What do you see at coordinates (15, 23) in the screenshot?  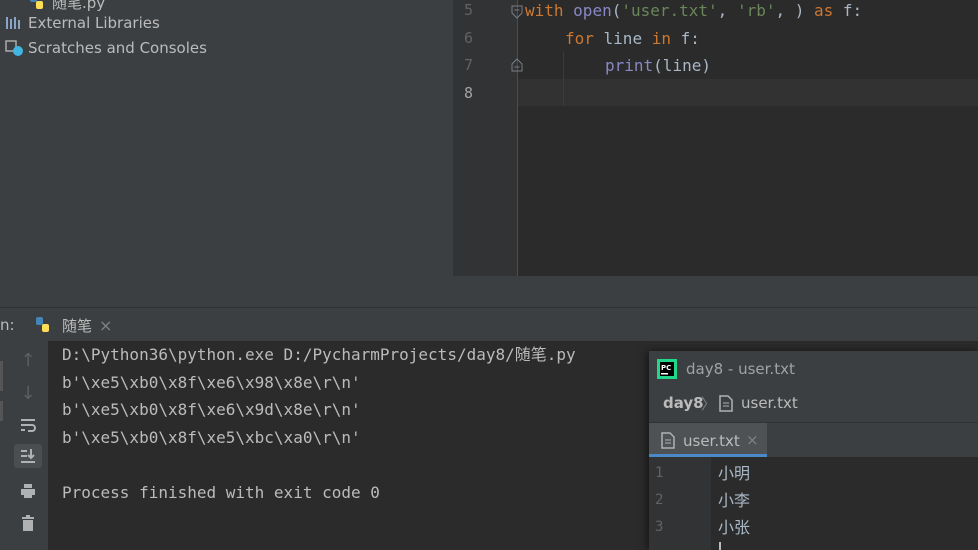 I see `libraries-icon` at bounding box center [15, 23].